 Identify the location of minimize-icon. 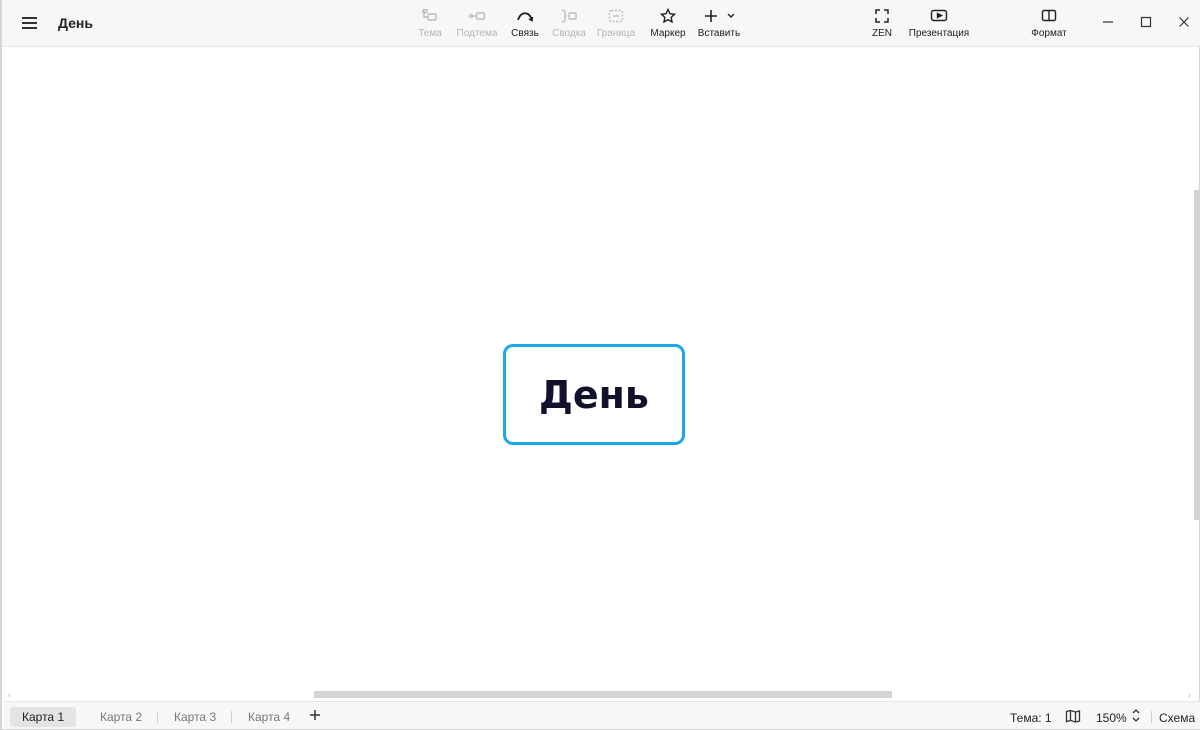
(1108, 22).